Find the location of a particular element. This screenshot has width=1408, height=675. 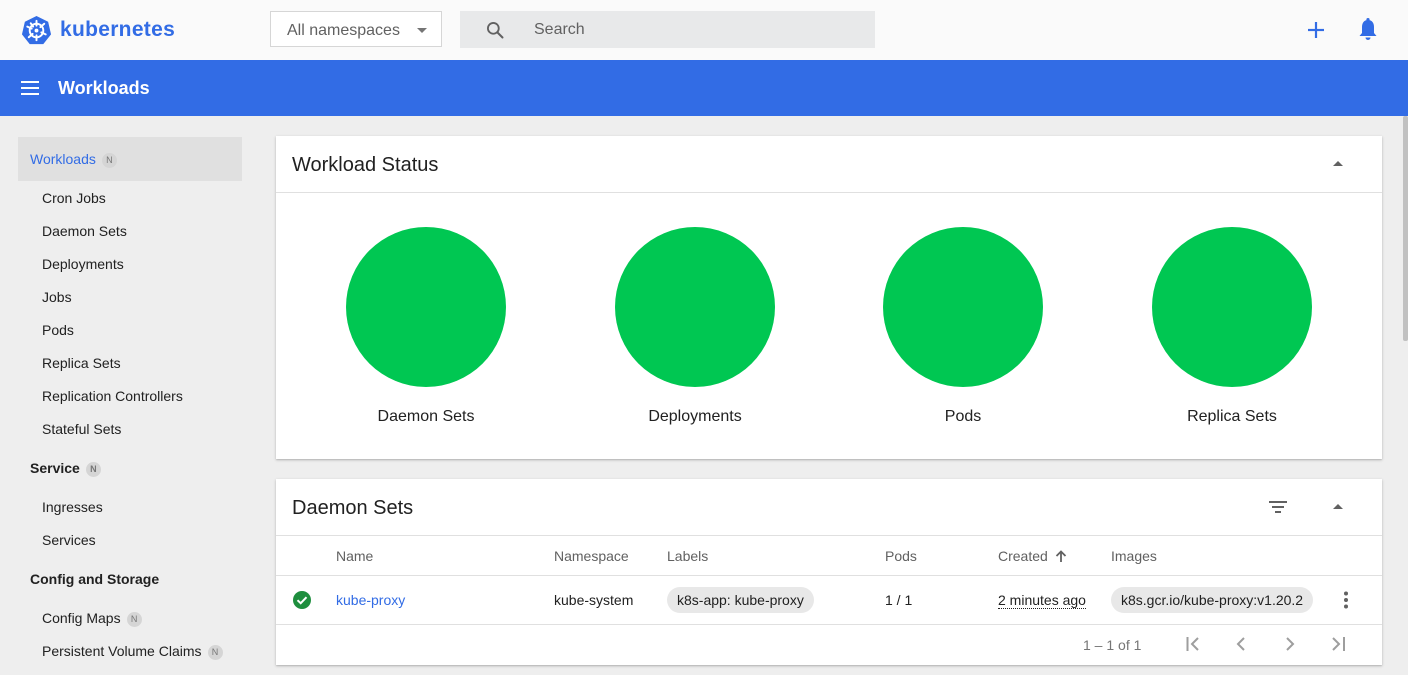

scrollbar is located at coordinates (1405, 228).